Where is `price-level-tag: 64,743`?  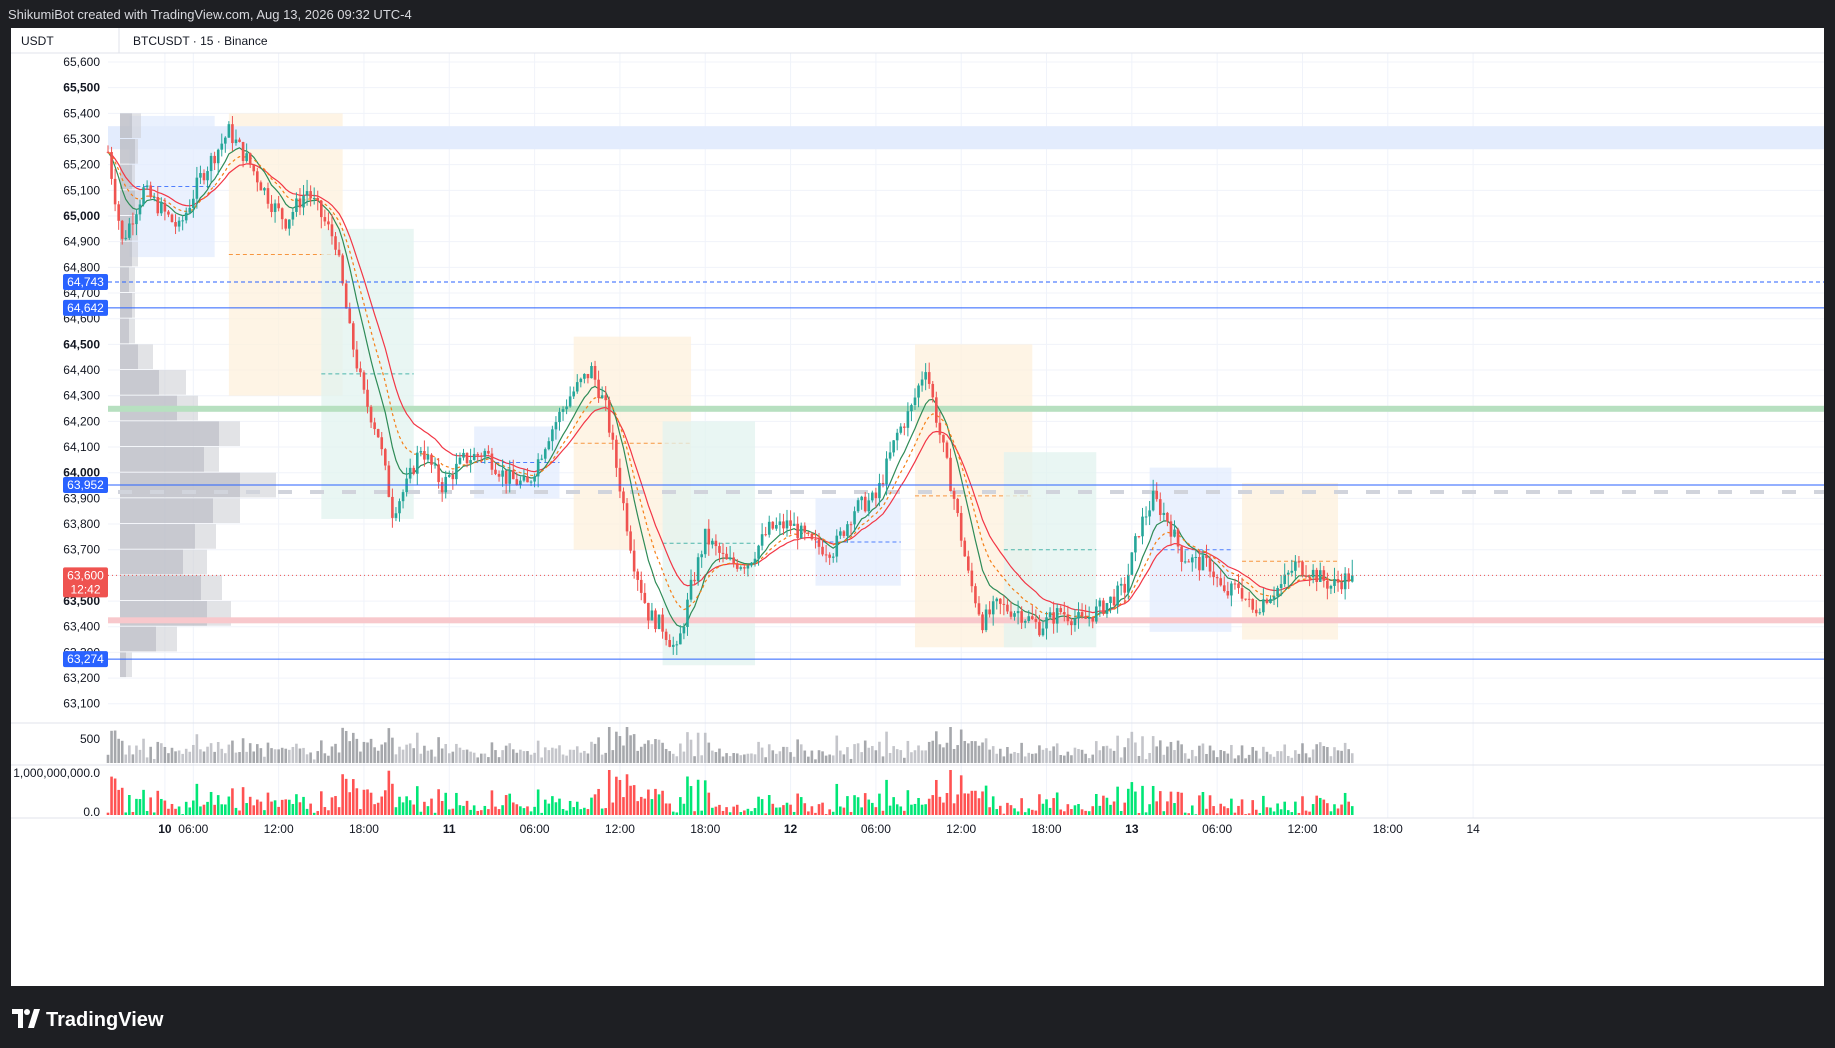 price-level-tag: 64,743 is located at coordinates (85, 282).